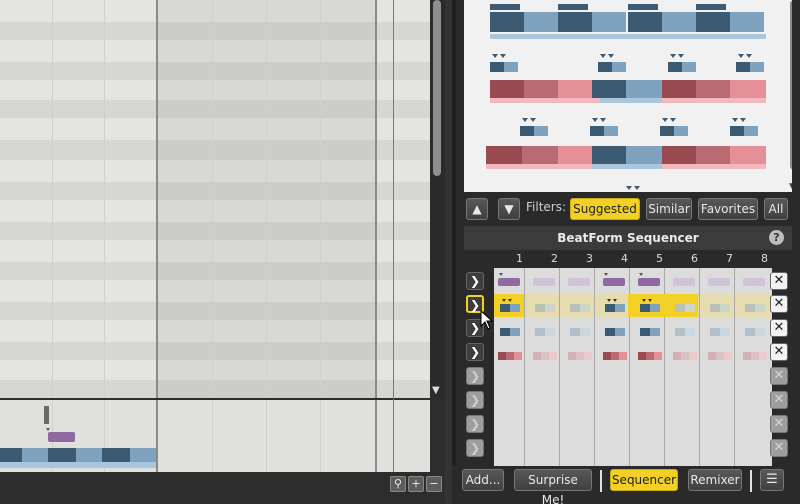 Image resolution: width=800 pixels, height=504 pixels. What do you see at coordinates (776, 237) in the screenshot?
I see `help-icon: ?` at bounding box center [776, 237].